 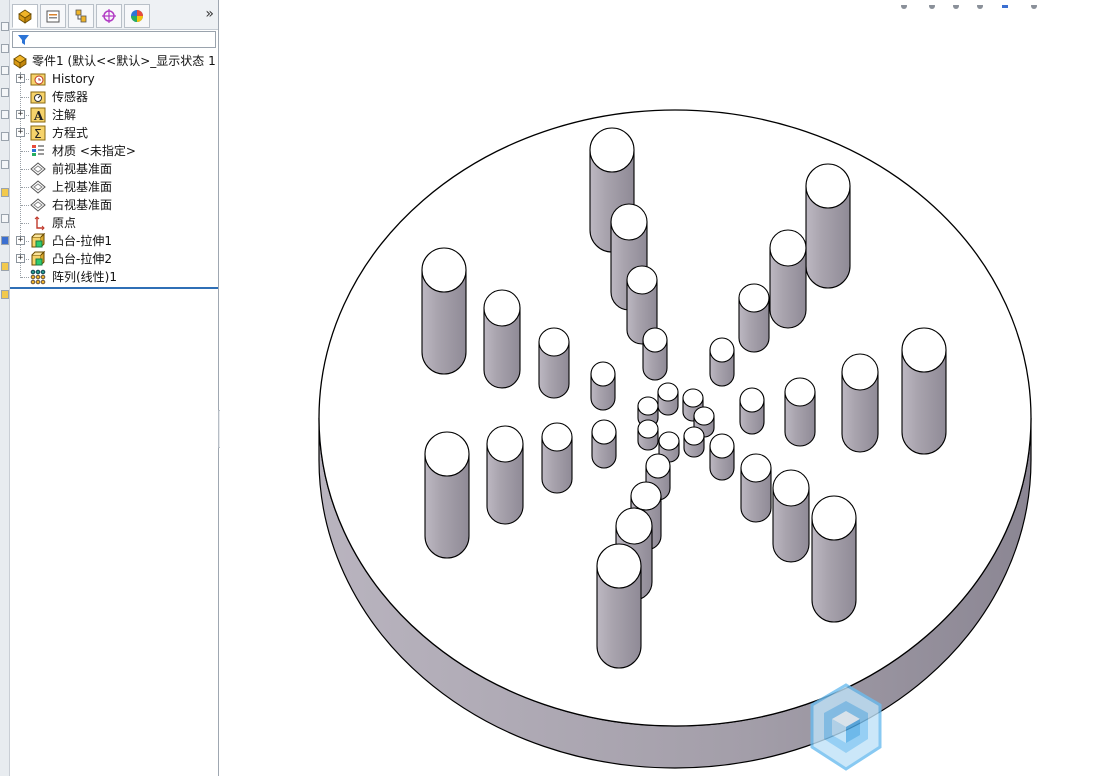 I want to click on tree-item-label: 阵列(线性)1, so click(x=84, y=277).